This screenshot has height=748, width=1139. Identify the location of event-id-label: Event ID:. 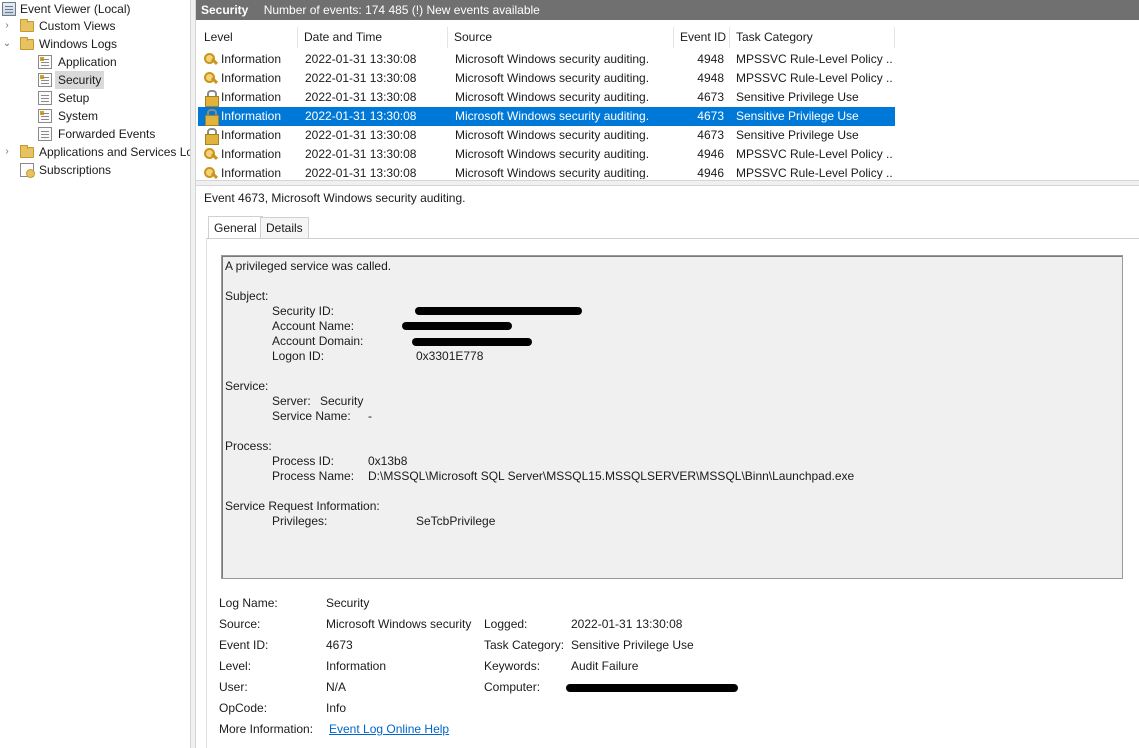
(244, 645).